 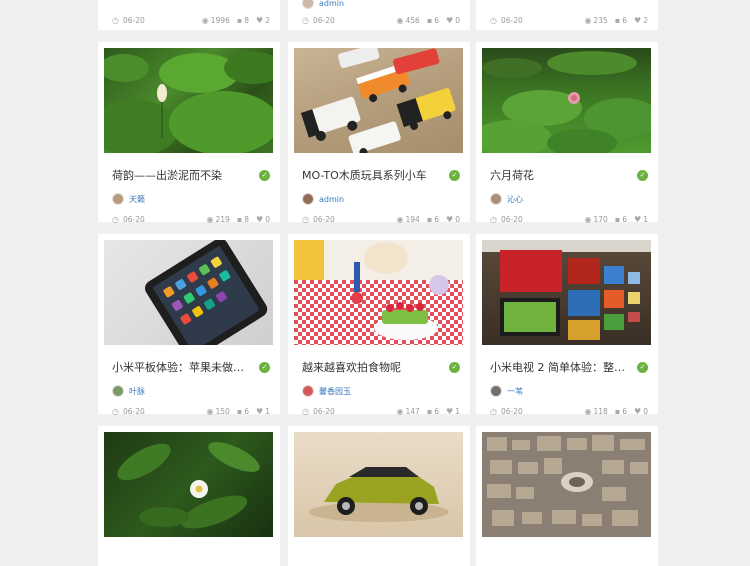 I want to click on post-card: 小米电视 2 简单体验：整体... ✓ 一苇 ◷ 06-20 ◉ 118 ▪ 6 ♥ 0, so click(x=567, y=325).